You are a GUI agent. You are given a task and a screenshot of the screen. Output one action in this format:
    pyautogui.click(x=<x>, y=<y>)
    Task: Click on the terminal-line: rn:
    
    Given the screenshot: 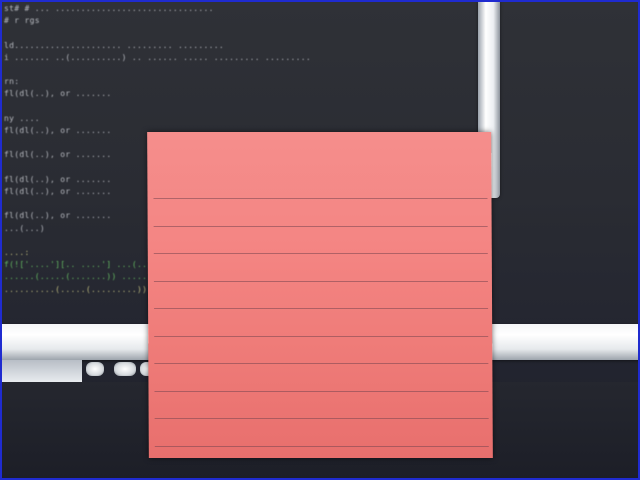 What is the action you would take?
    pyautogui.click(x=12, y=82)
    